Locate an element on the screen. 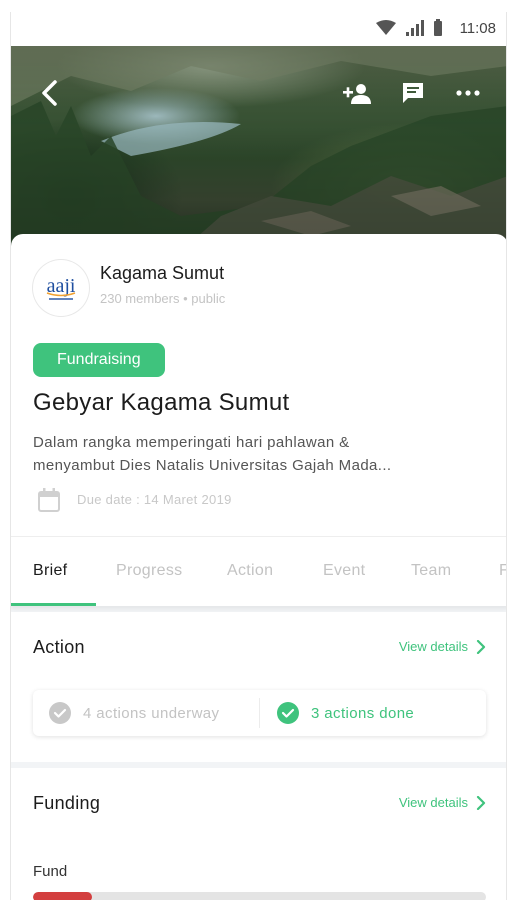 The width and height of the screenshot is (517, 900). tab-brief: Brief is located at coordinates (50, 571).